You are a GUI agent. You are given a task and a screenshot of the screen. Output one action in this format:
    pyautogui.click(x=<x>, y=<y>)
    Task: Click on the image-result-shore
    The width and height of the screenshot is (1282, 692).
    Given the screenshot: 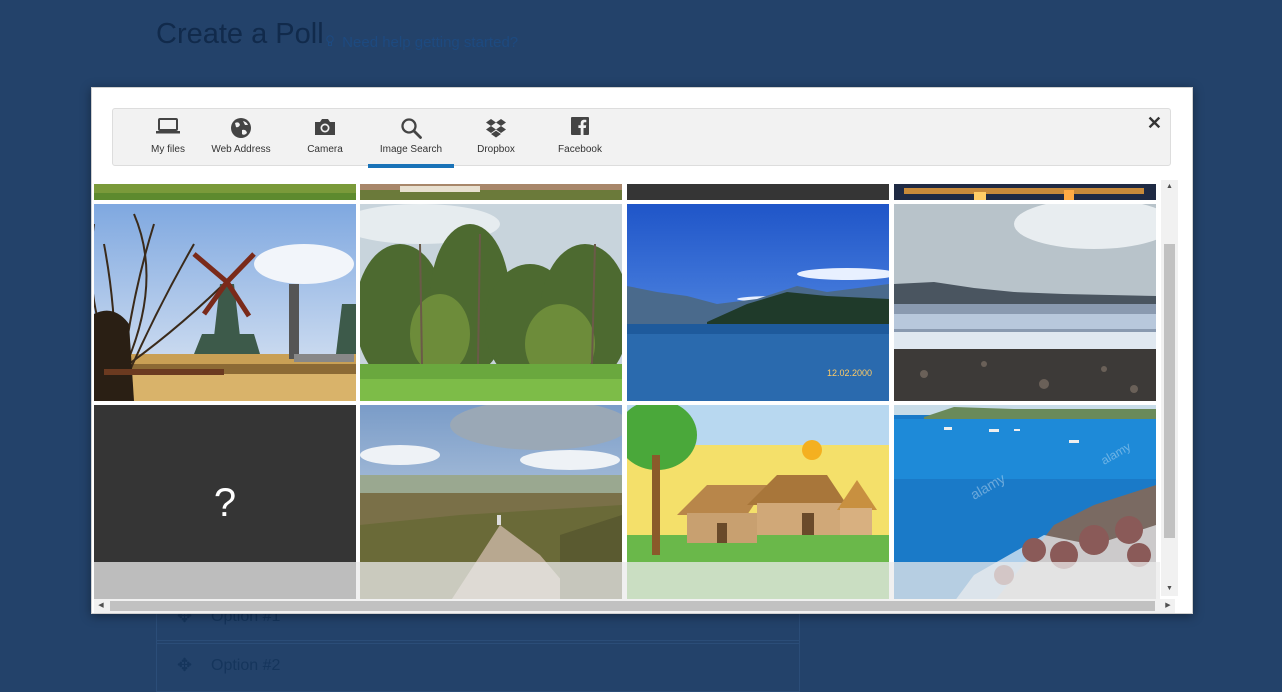 What is the action you would take?
    pyautogui.click(x=1025, y=302)
    